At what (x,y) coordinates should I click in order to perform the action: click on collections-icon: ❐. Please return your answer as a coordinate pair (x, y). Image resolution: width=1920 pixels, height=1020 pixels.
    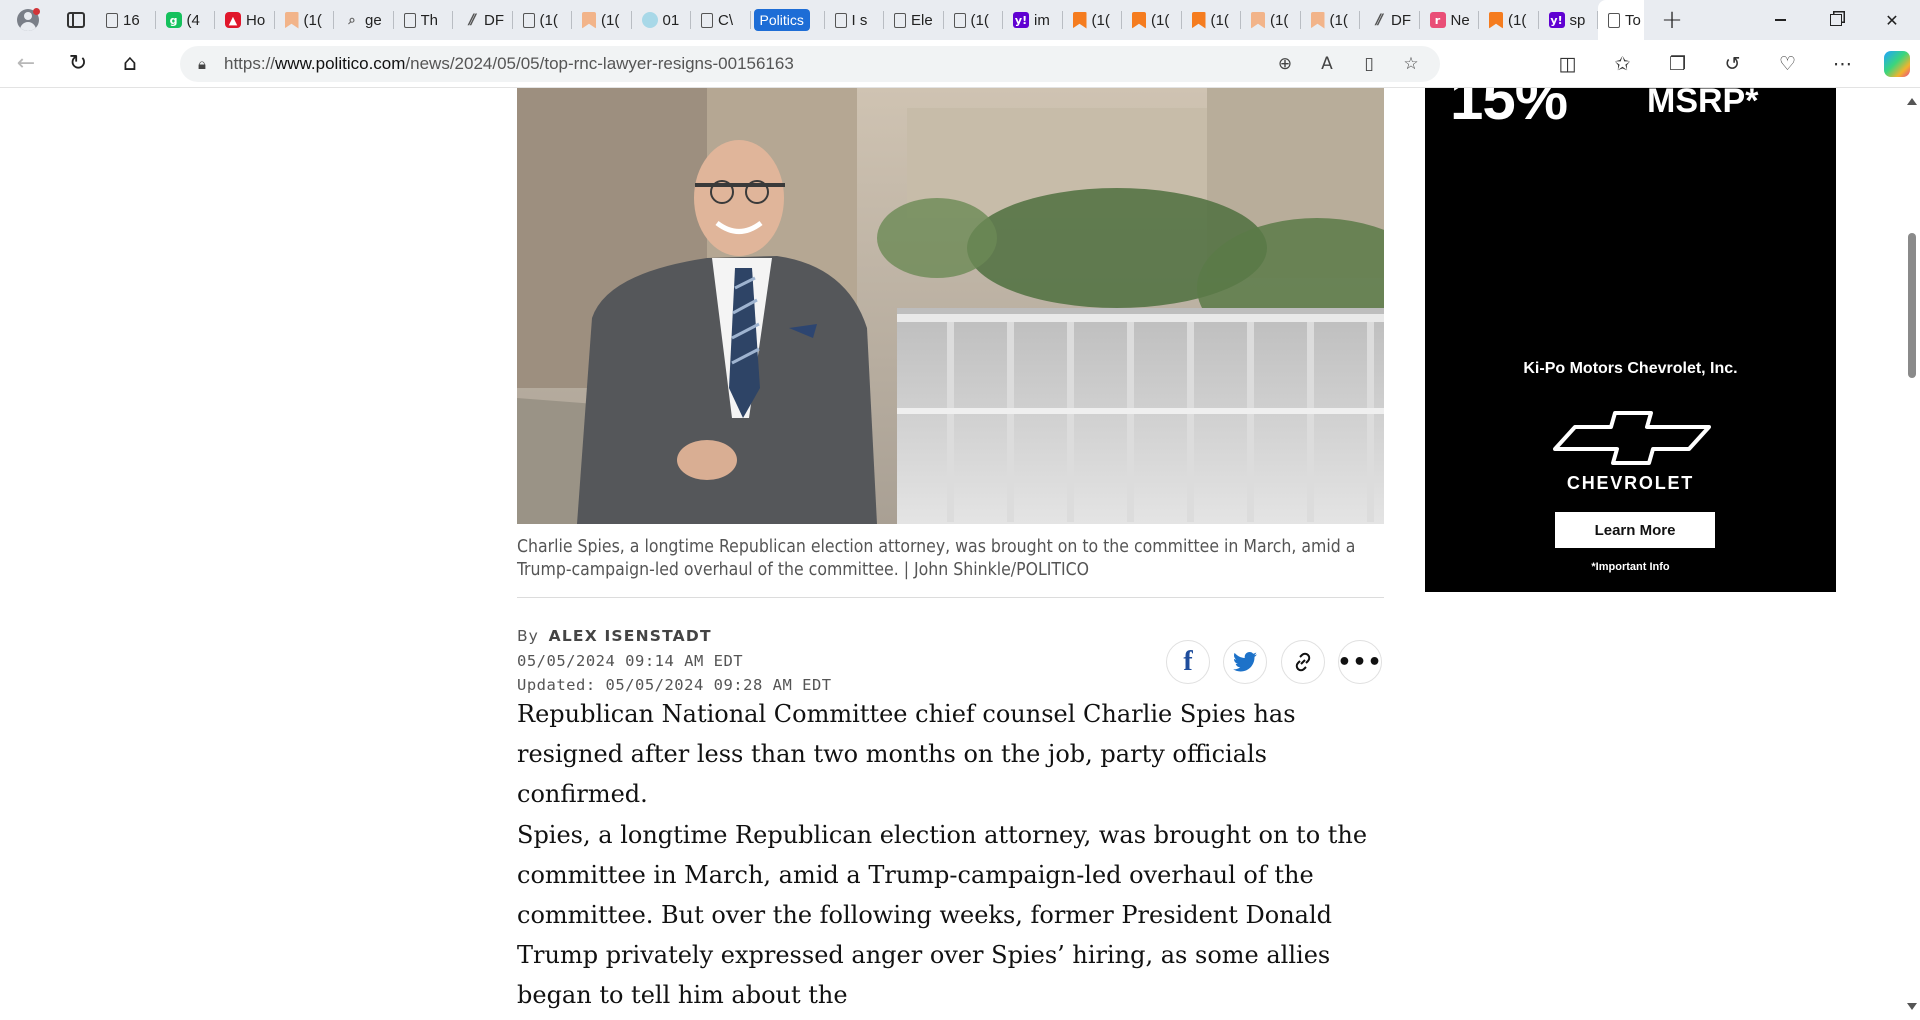
    Looking at the image, I should click on (1677, 64).